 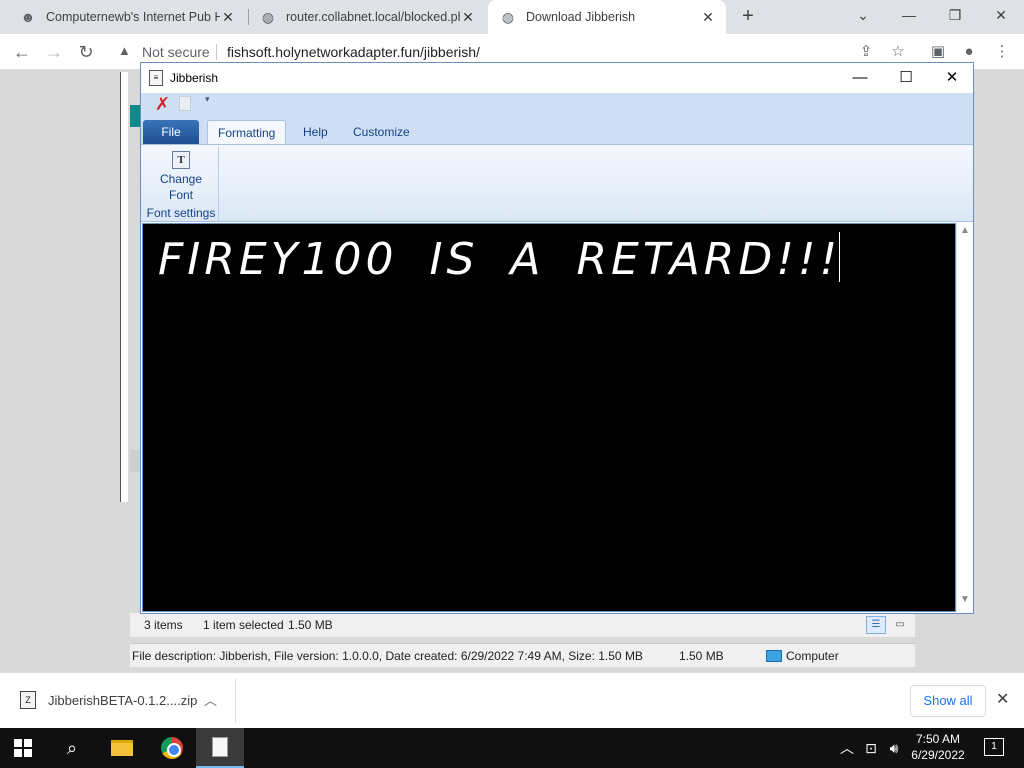 What do you see at coordinates (900, 625) in the screenshot?
I see `large-icons-view-icon: ▭` at bounding box center [900, 625].